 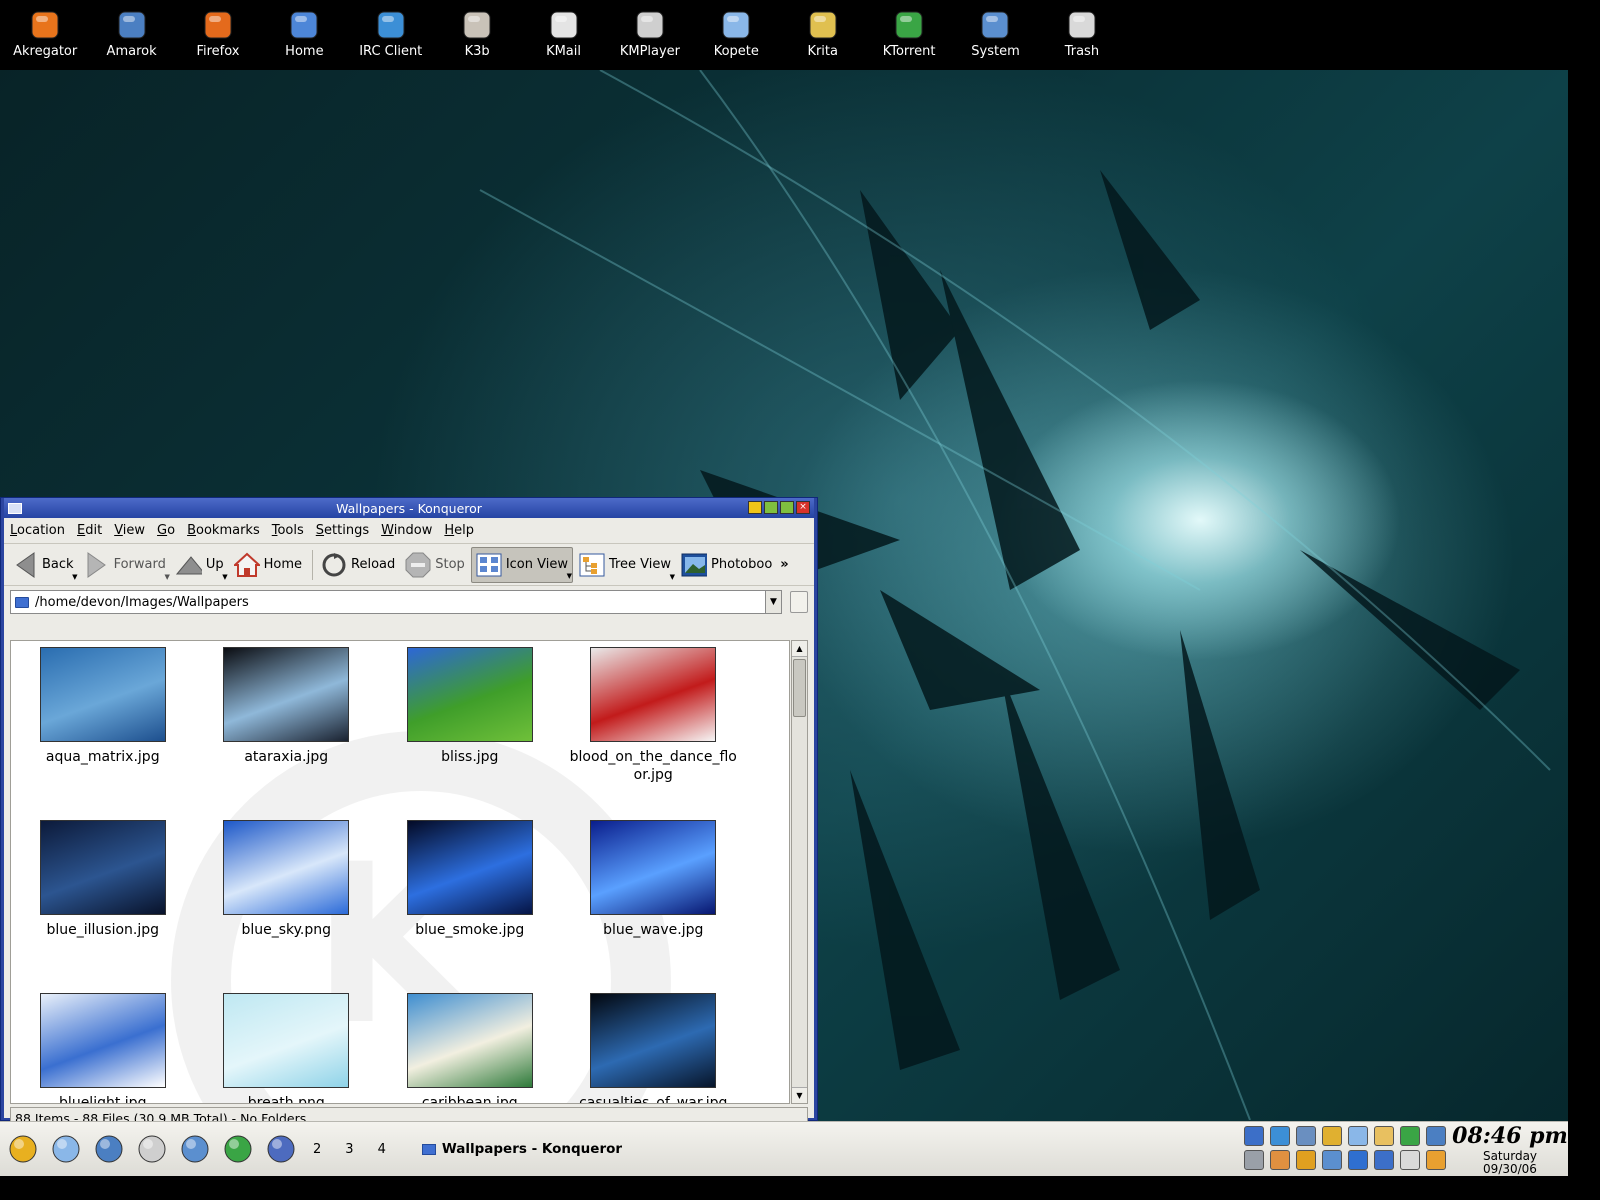 I want to click on icon-view-button: Icon View ▼, so click(x=521, y=564).